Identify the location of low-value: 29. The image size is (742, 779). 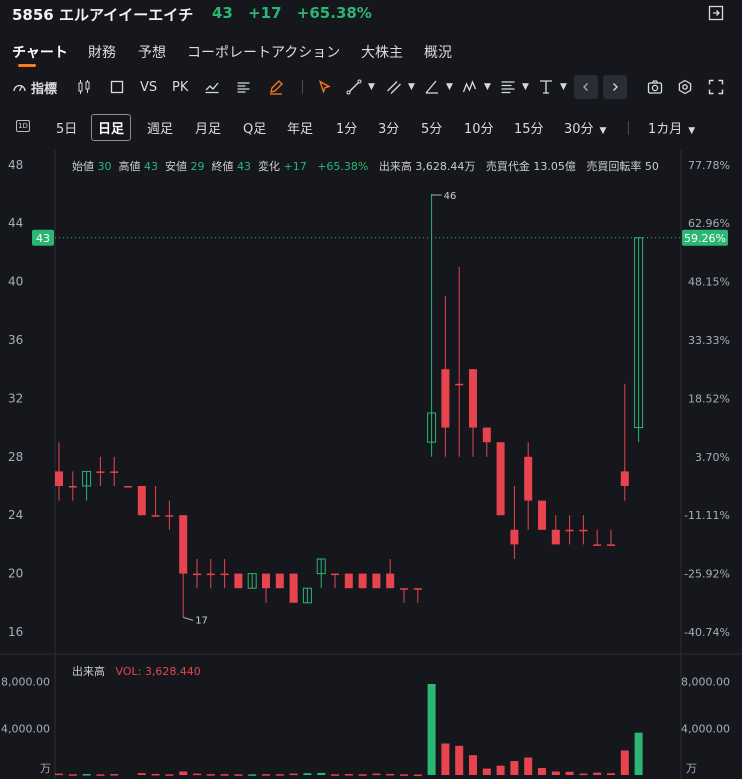
(197, 166).